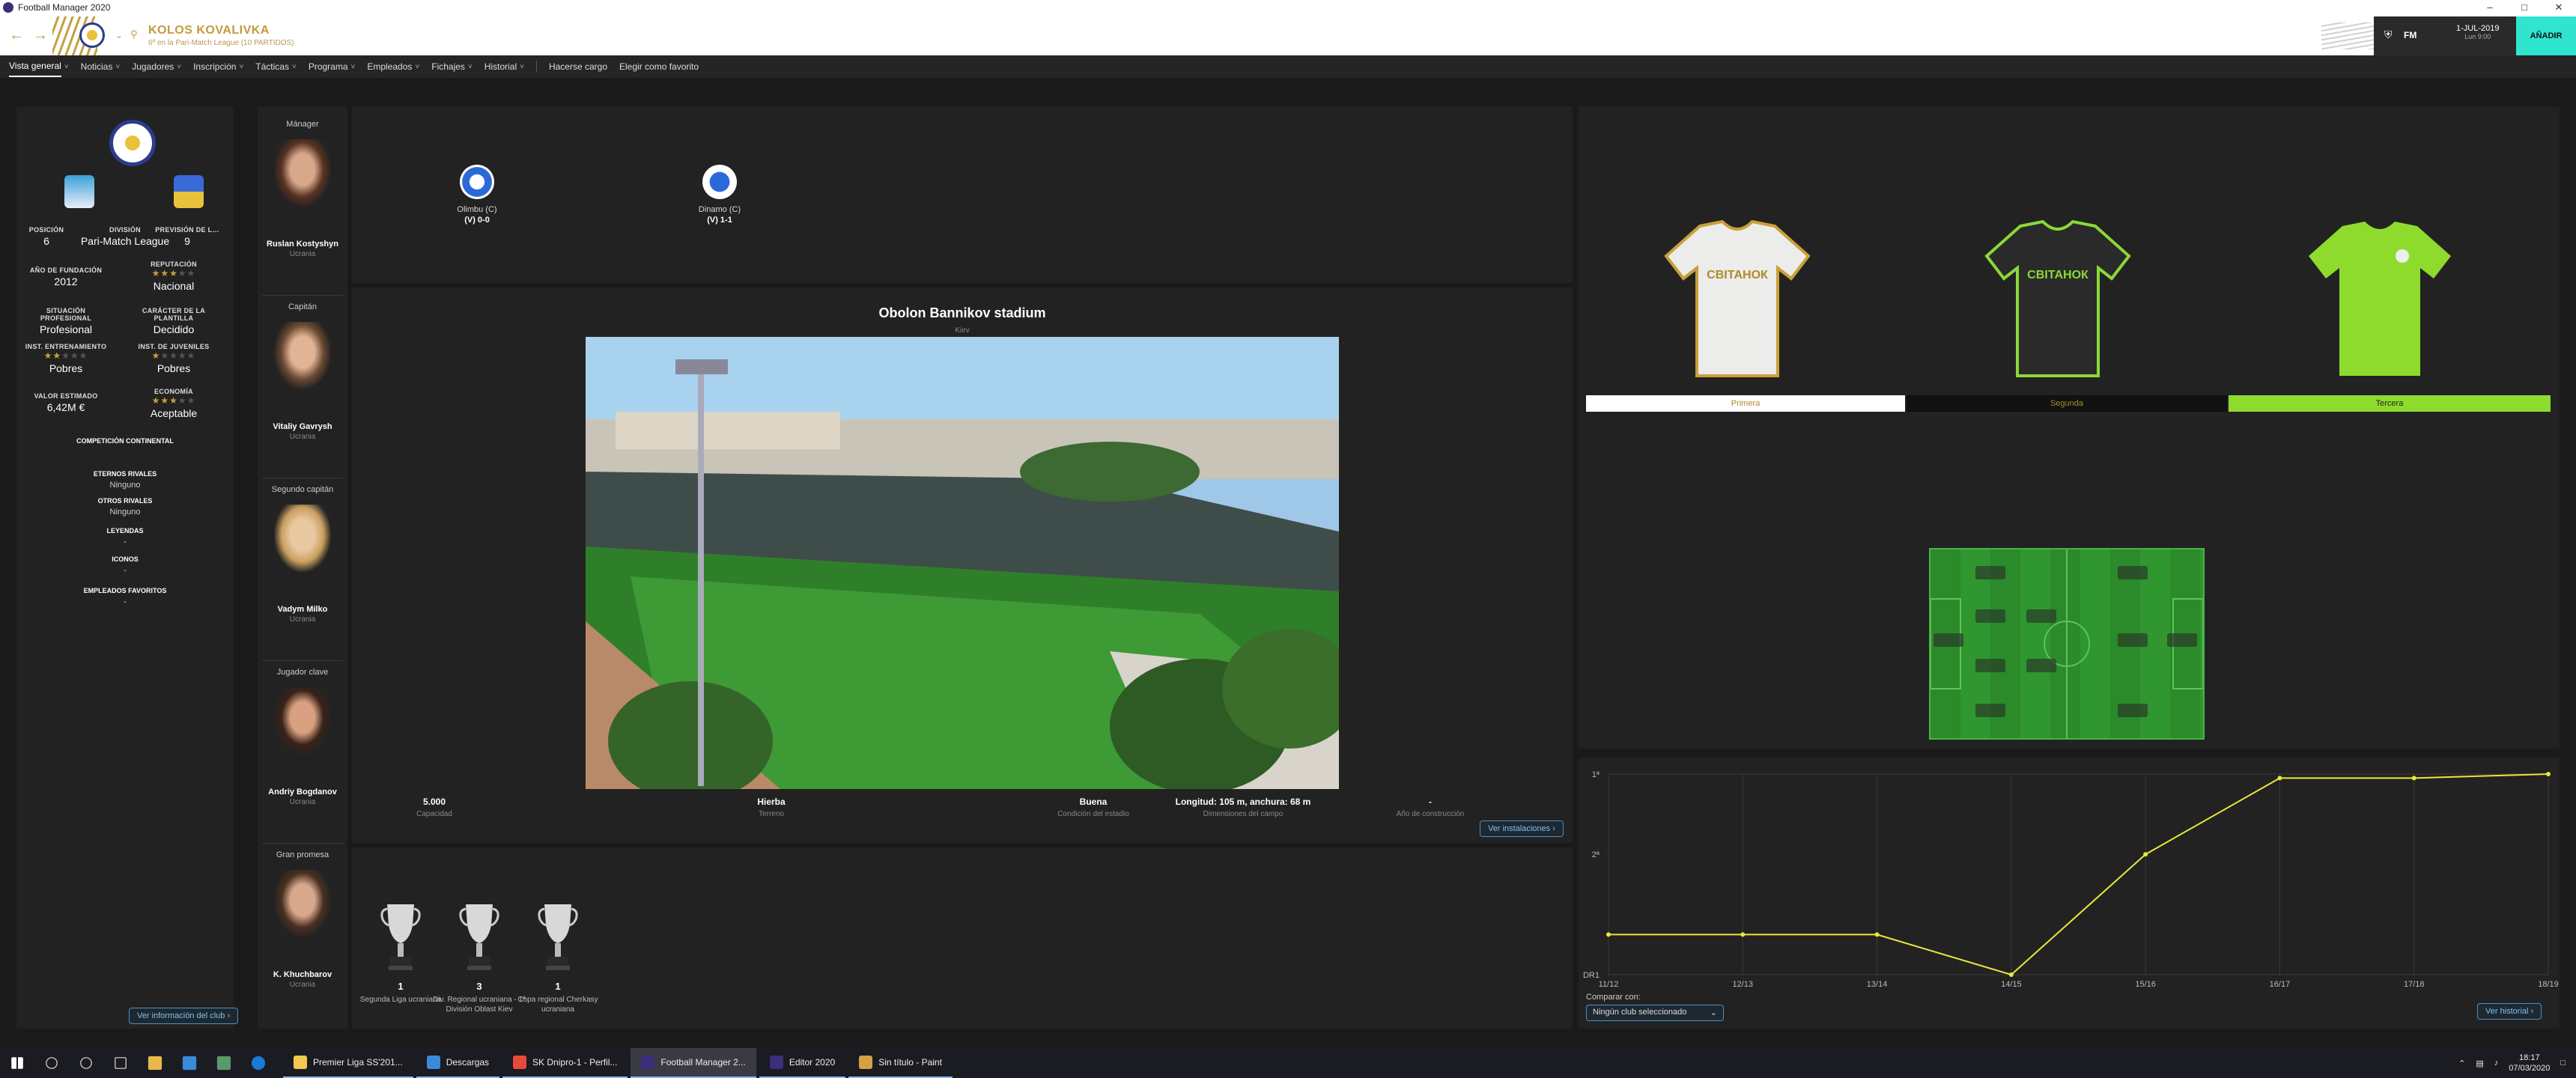  What do you see at coordinates (2496, 1063) in the screenshot?
I see `volume-icon: ♪` at bounding box center [2496, 1063].